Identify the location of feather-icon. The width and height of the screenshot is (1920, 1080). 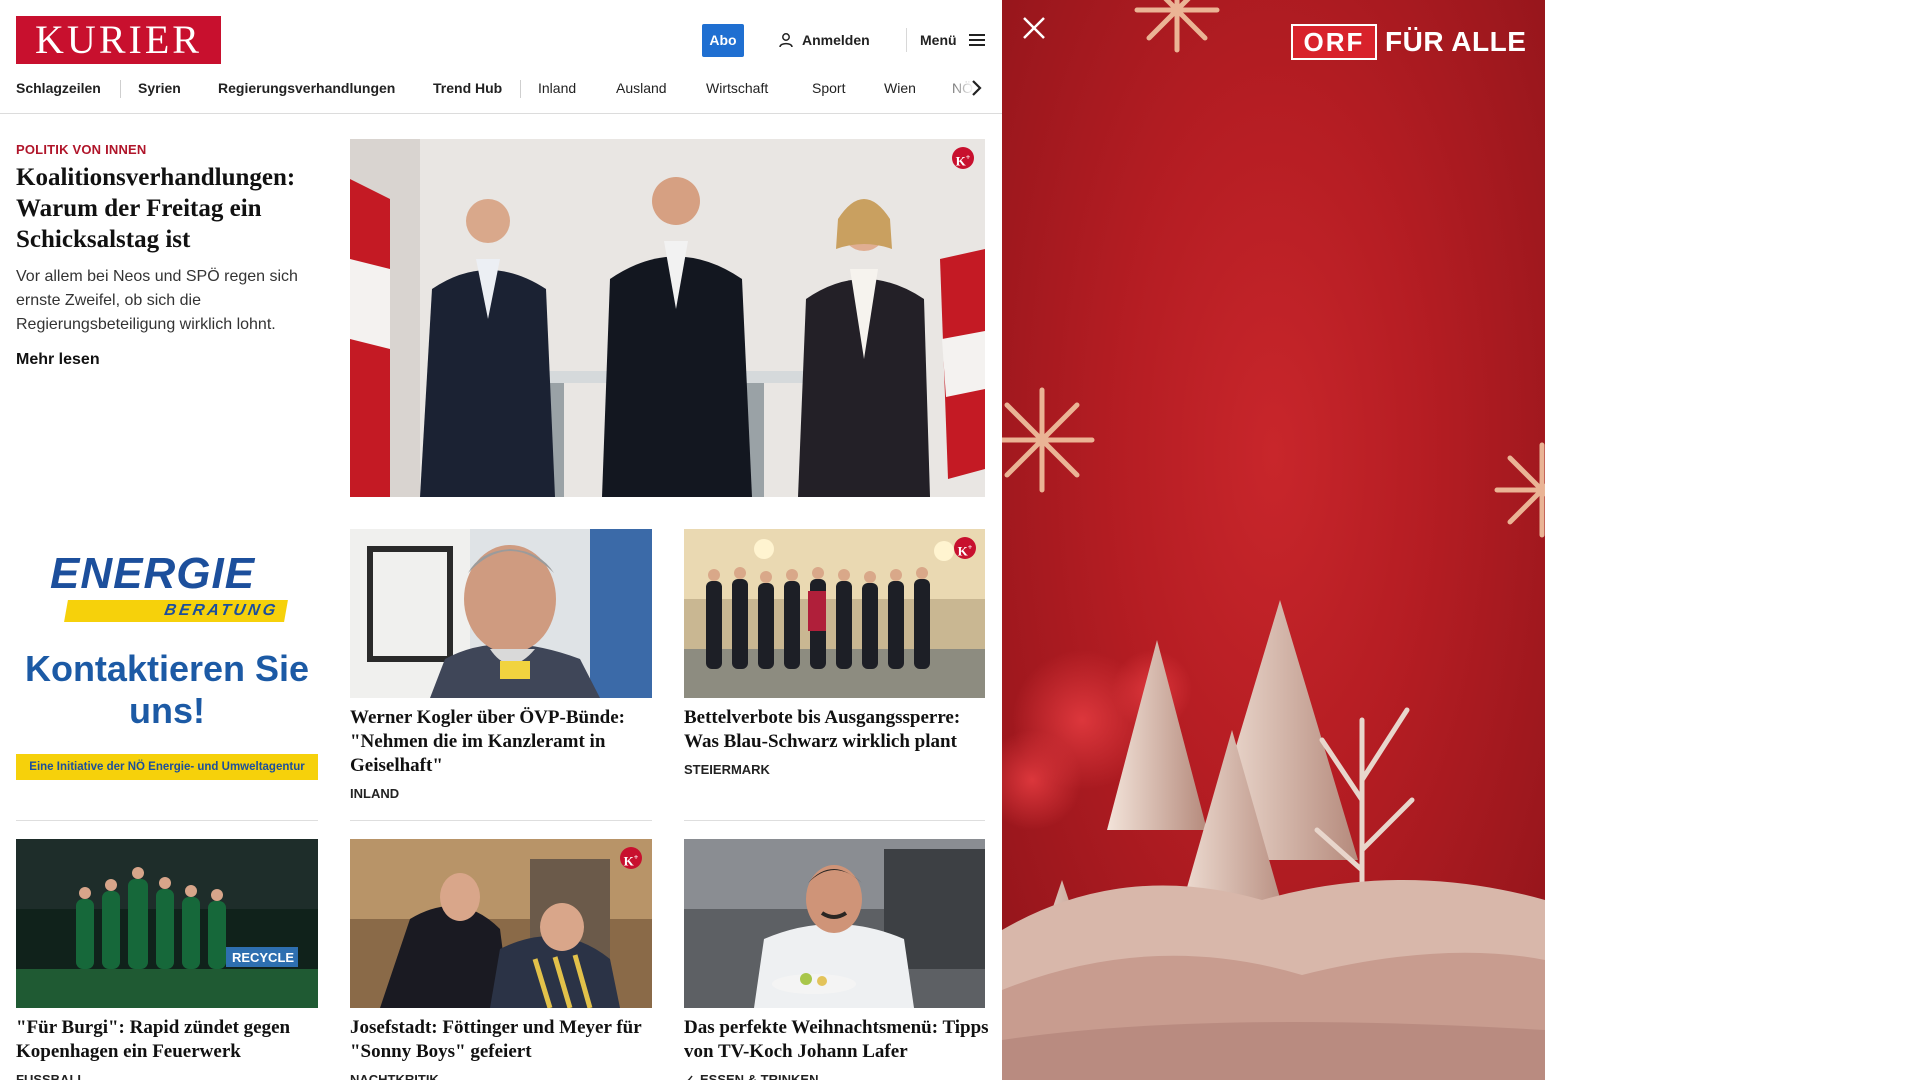
(689, 1077).